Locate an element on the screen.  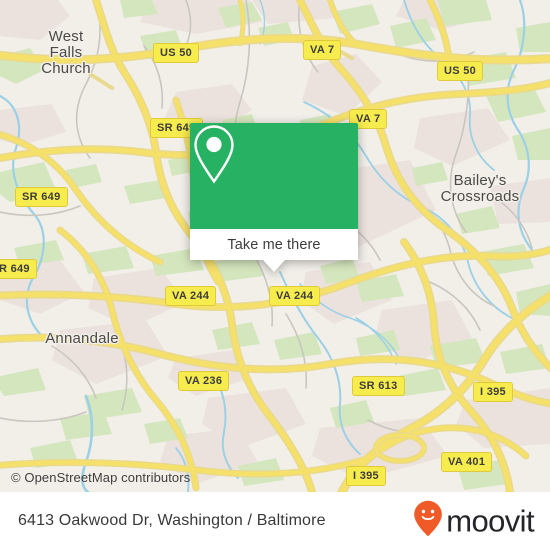
road-shield: VA 236 is located at coordinates (204, 381).